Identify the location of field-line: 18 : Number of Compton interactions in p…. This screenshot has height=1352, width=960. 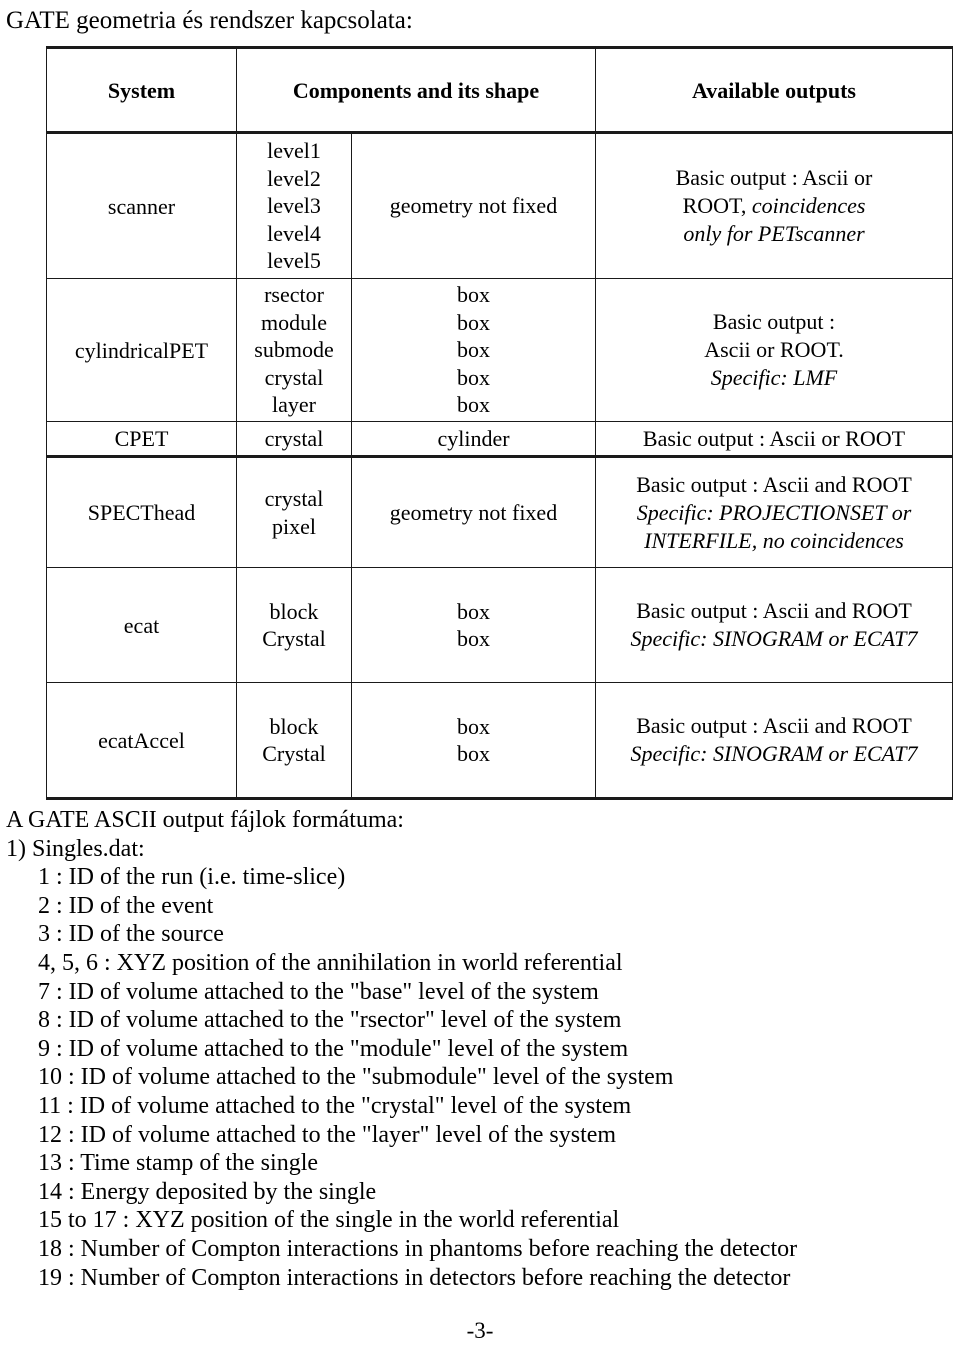
(418, 1248).